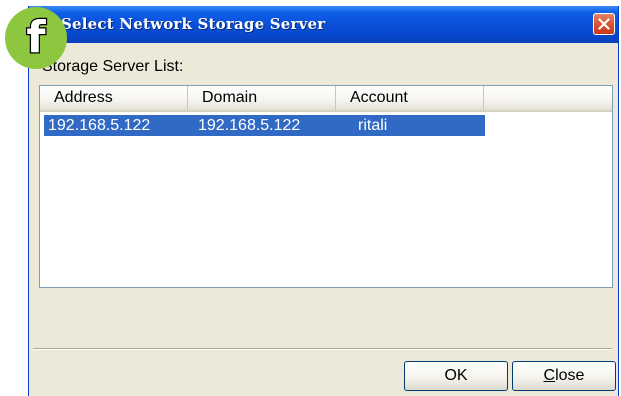 The width and height of the screenshot is (621, 396). What do you see at coordinates (249, 125) in the screenshot?
I see `cell-domain: 192.168.5.122` at bounding box center [249, 125].